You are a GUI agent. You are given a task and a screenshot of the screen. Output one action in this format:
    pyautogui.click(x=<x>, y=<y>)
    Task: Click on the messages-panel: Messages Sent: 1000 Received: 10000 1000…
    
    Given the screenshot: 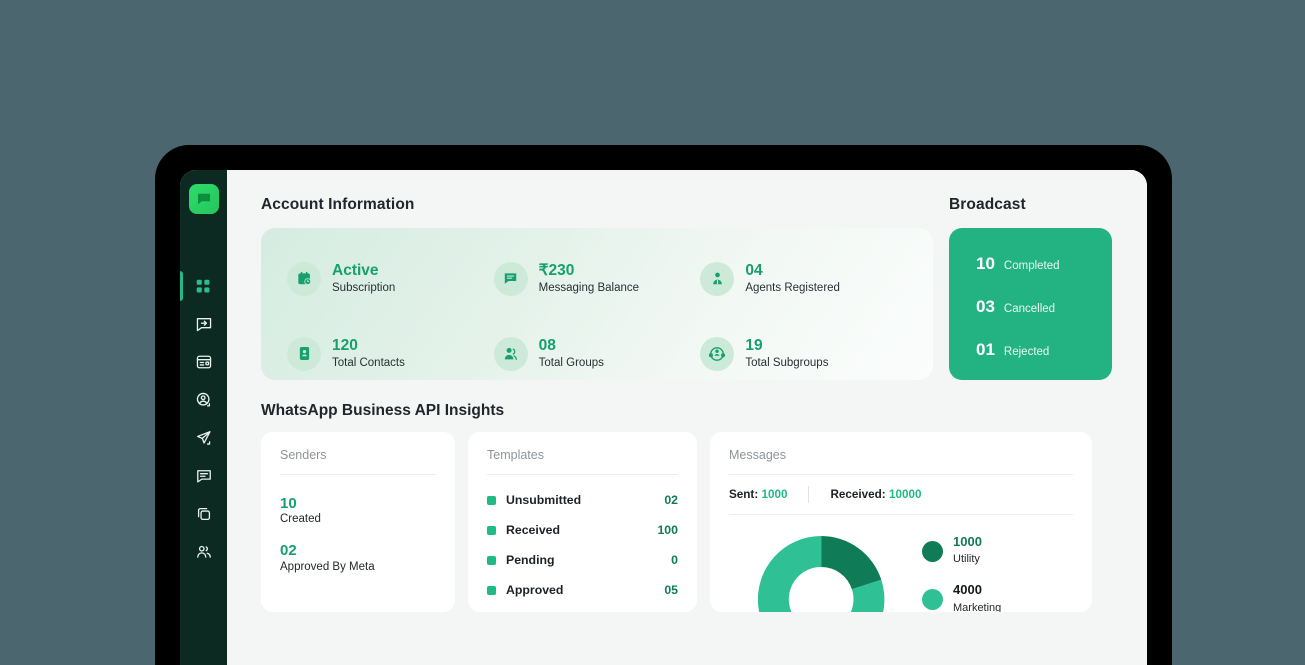 What is the action you would take?
    pyautogui.click(x=901, y=522)
    